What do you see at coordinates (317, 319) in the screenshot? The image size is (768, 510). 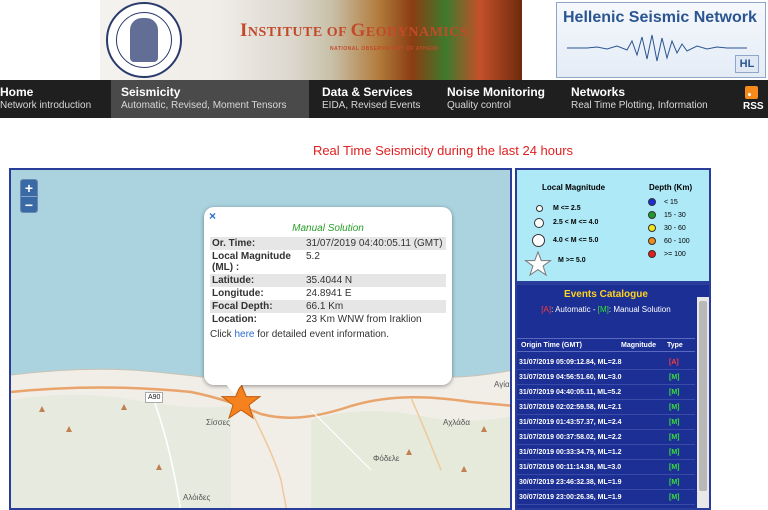 I see `table-row: Location: 23 Km WNW from Iraklion` at bounding box center [317, 319].